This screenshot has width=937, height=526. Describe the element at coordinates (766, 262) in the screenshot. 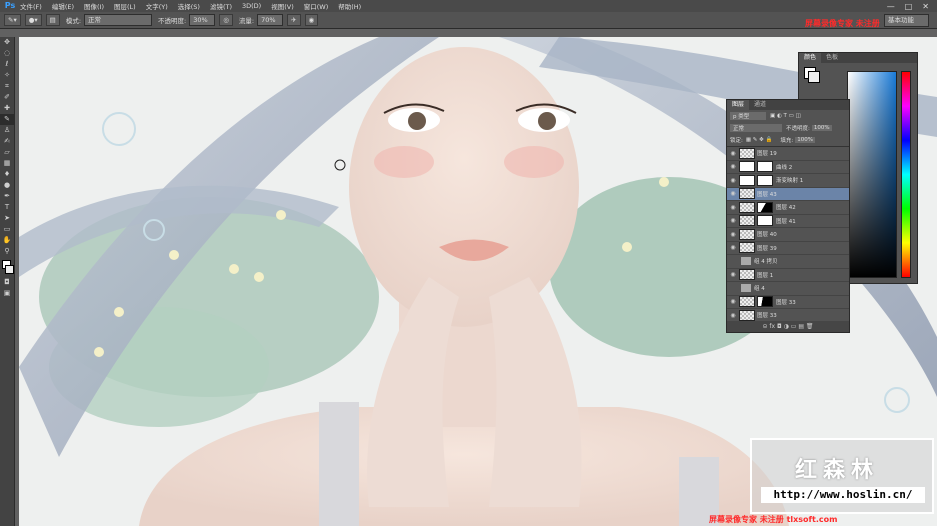

I see `layer-name: 组 4 拷贝` at that location.